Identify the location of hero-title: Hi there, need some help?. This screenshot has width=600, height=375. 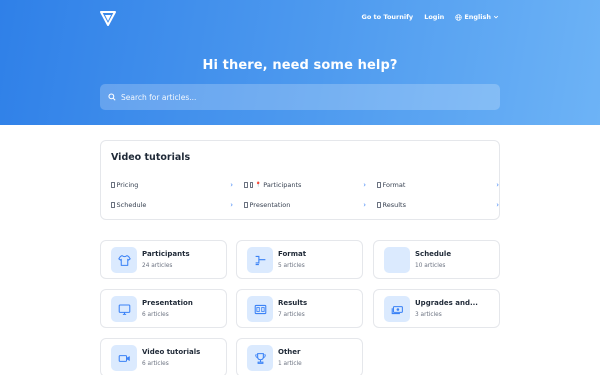
(300, 65).